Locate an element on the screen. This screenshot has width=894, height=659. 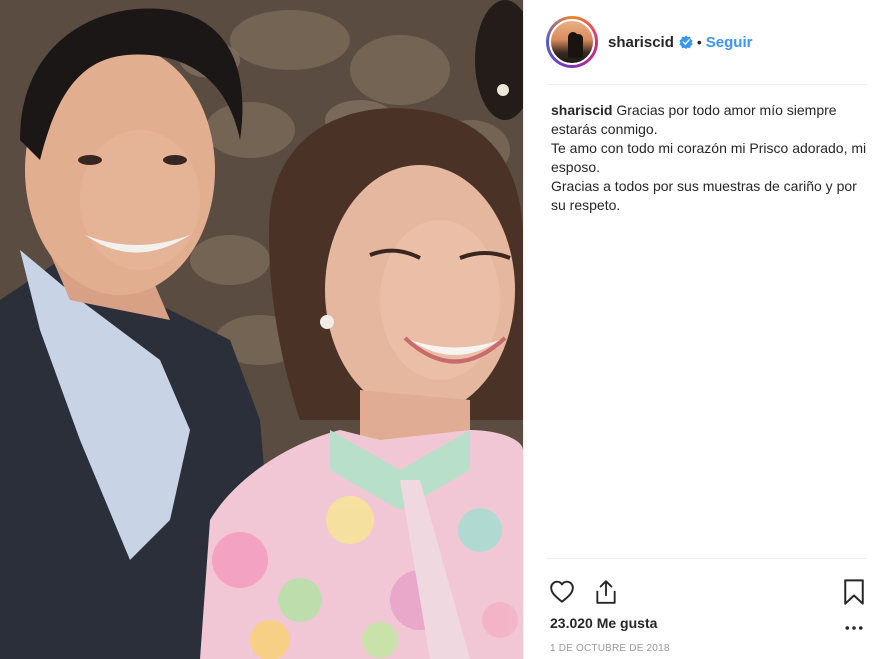
post-header: shariscid • Seguir is located at coordinates (709, 42).